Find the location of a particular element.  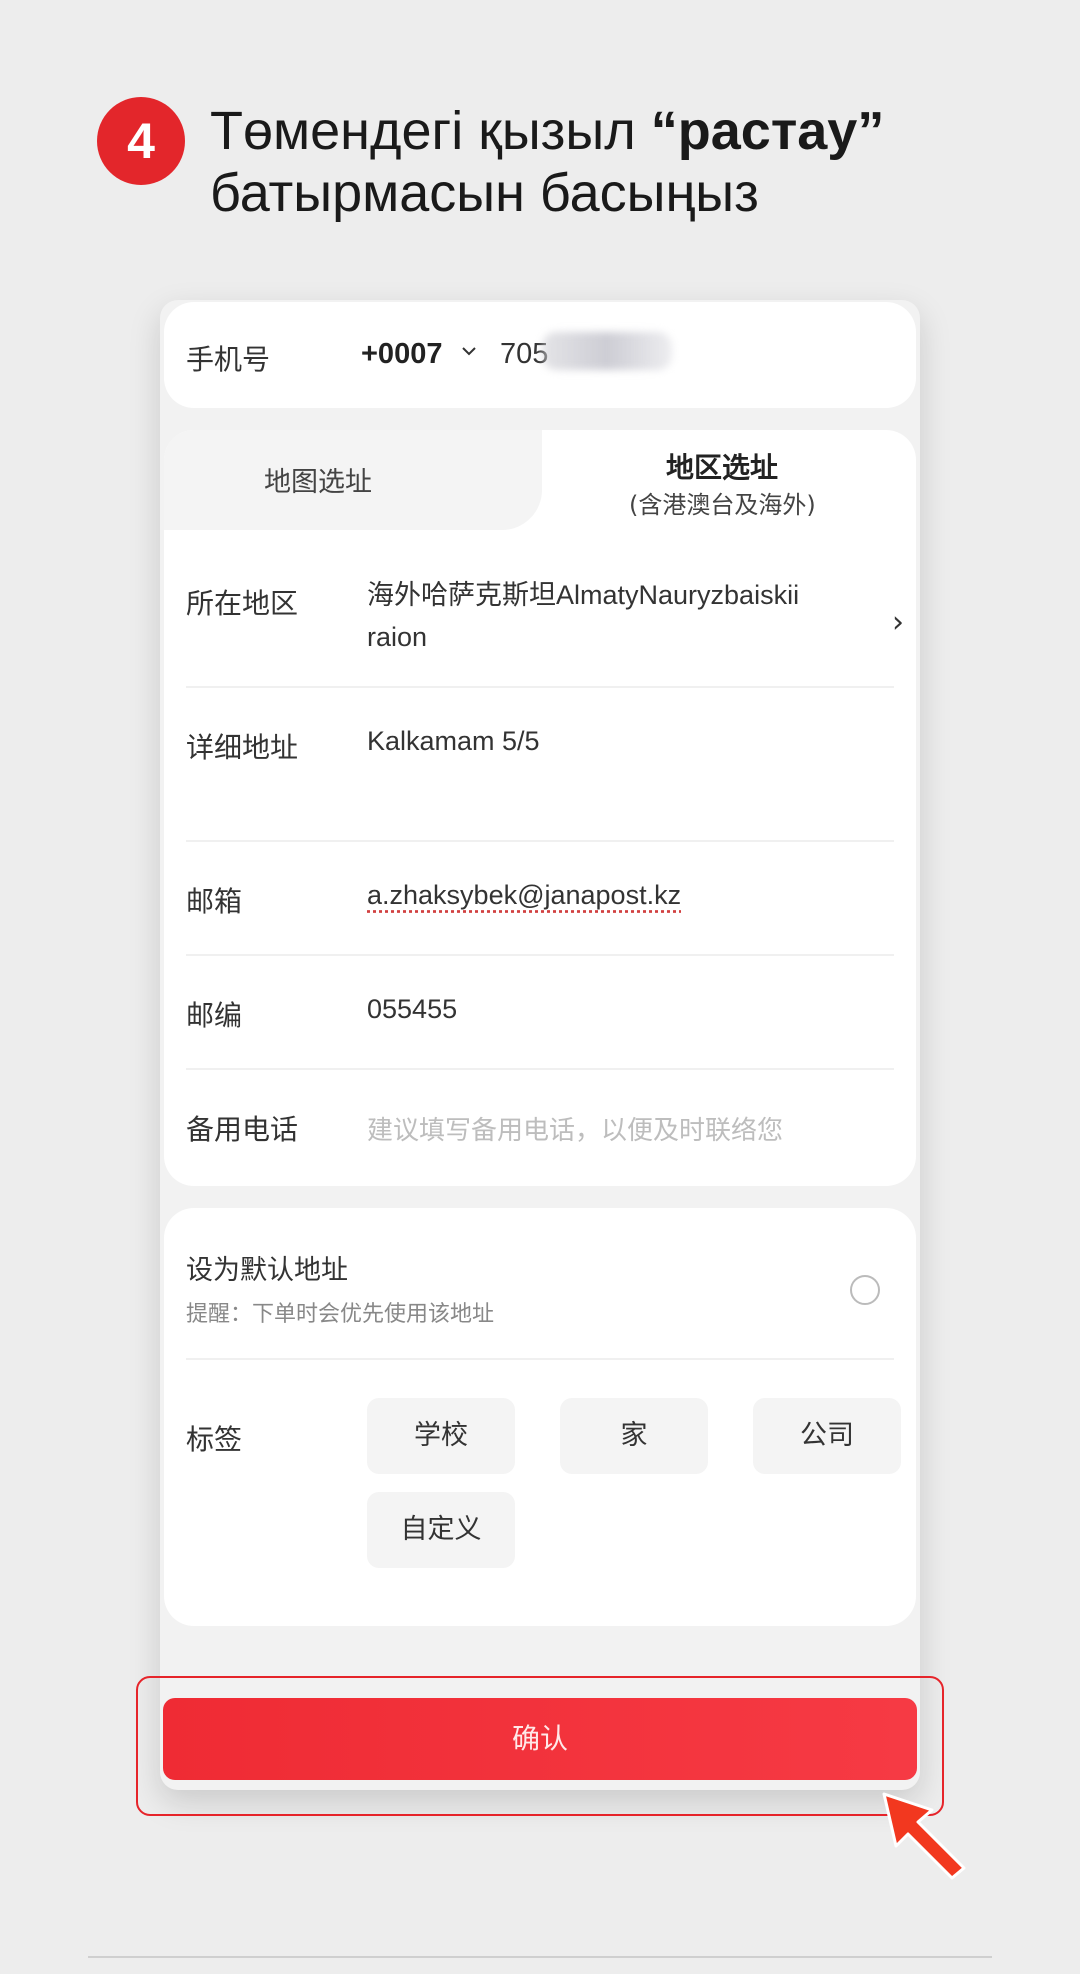

default-address-title: 设为默认地址 is located at coordinates (267, 1270).